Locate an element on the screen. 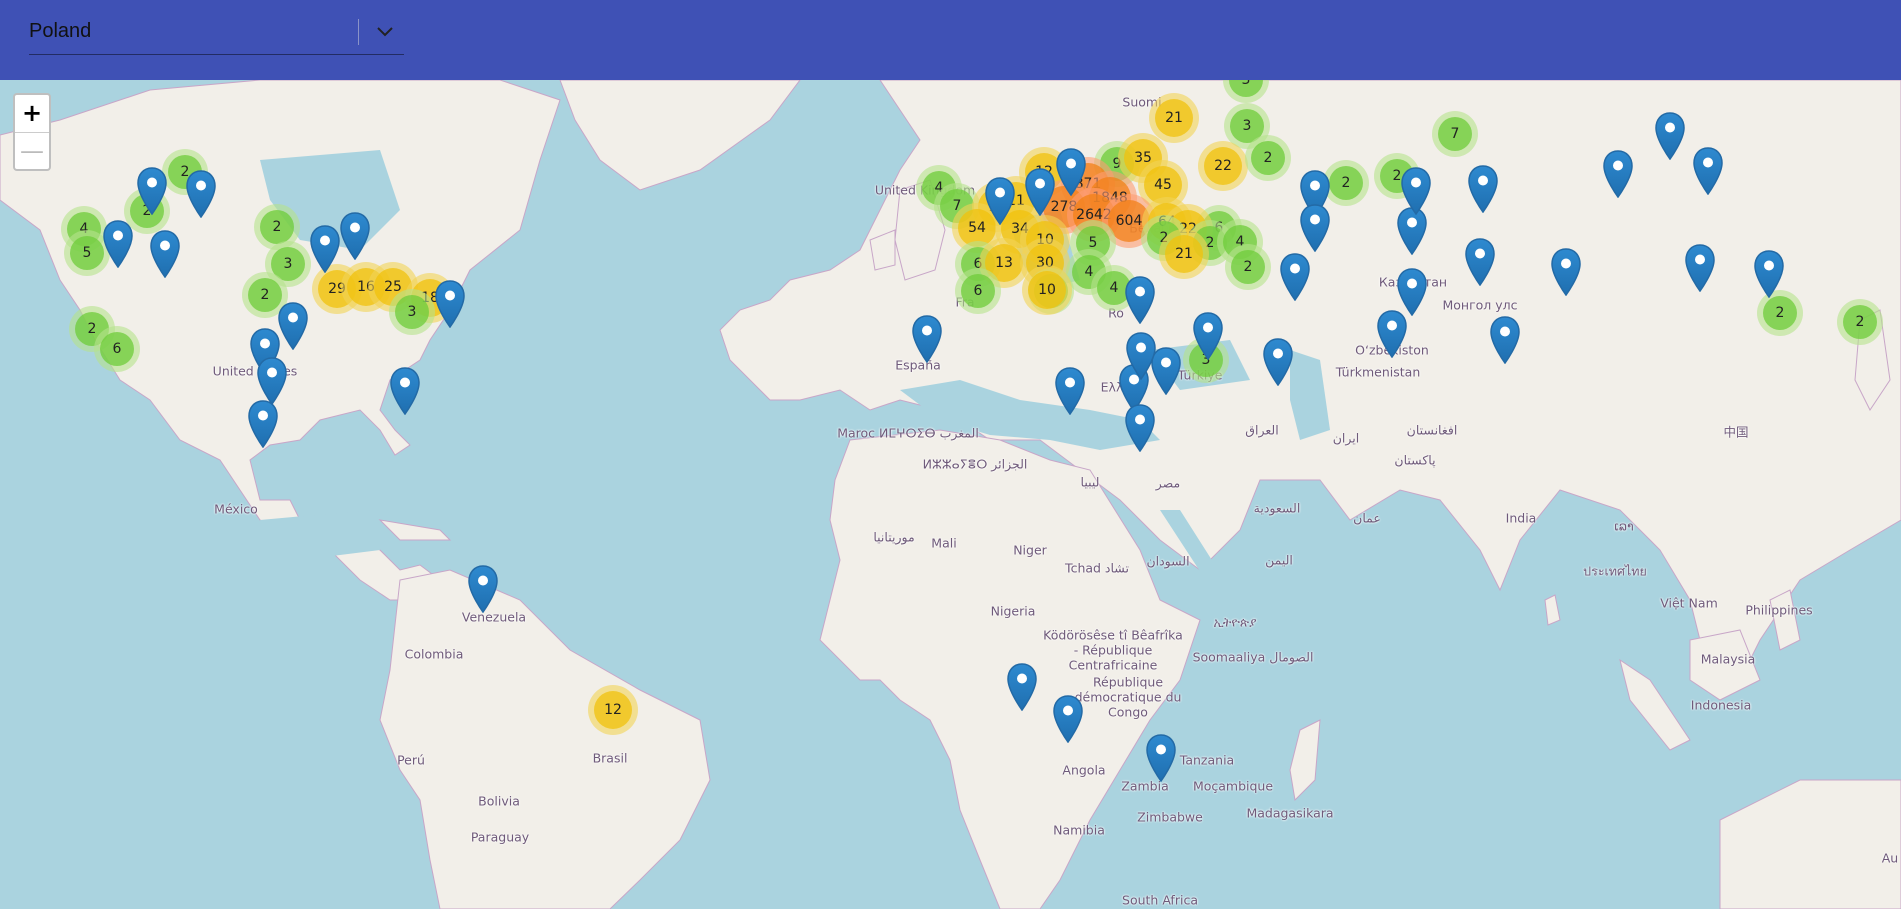 This screenshot has height=909, width=1901. country-select-value: Poland is located at coordinates (60, 31).